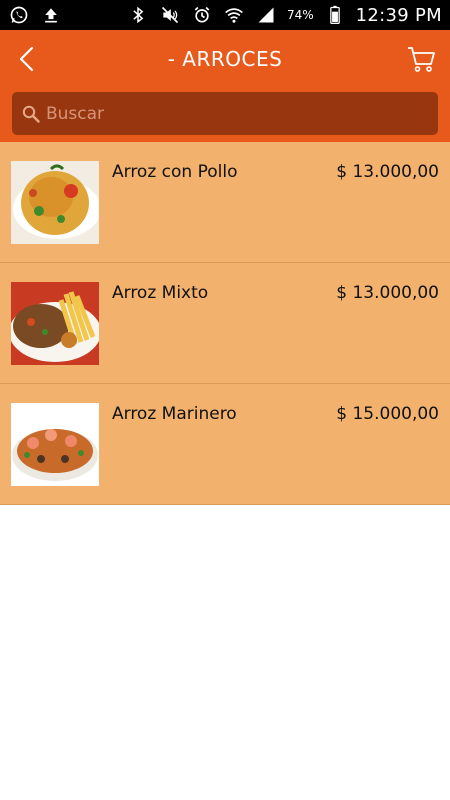 This screenshot has width=450, height=800. Describe the element at coordinates (266, 15) in the screenshot. I see `signal-icon` at that location.